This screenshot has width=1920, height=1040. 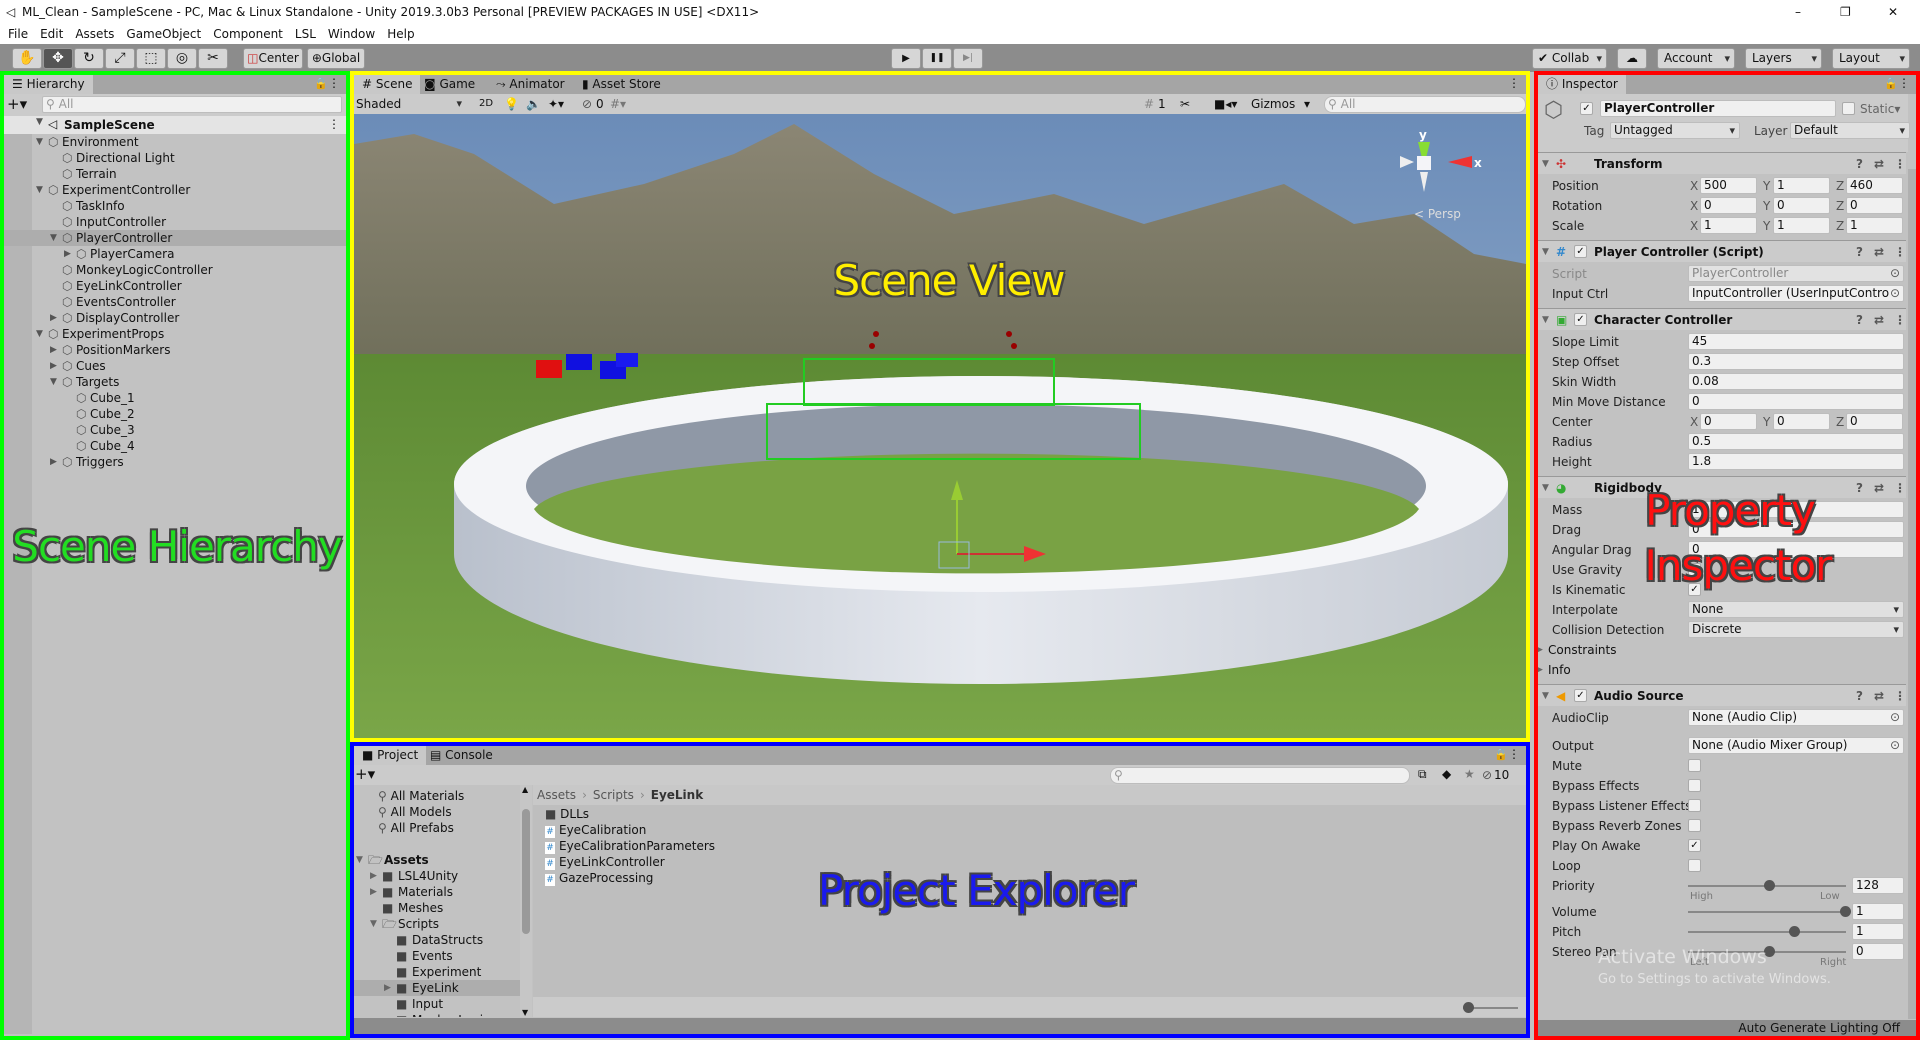 I want to click on menu-assets: Assets, so click(x=94, y=34).